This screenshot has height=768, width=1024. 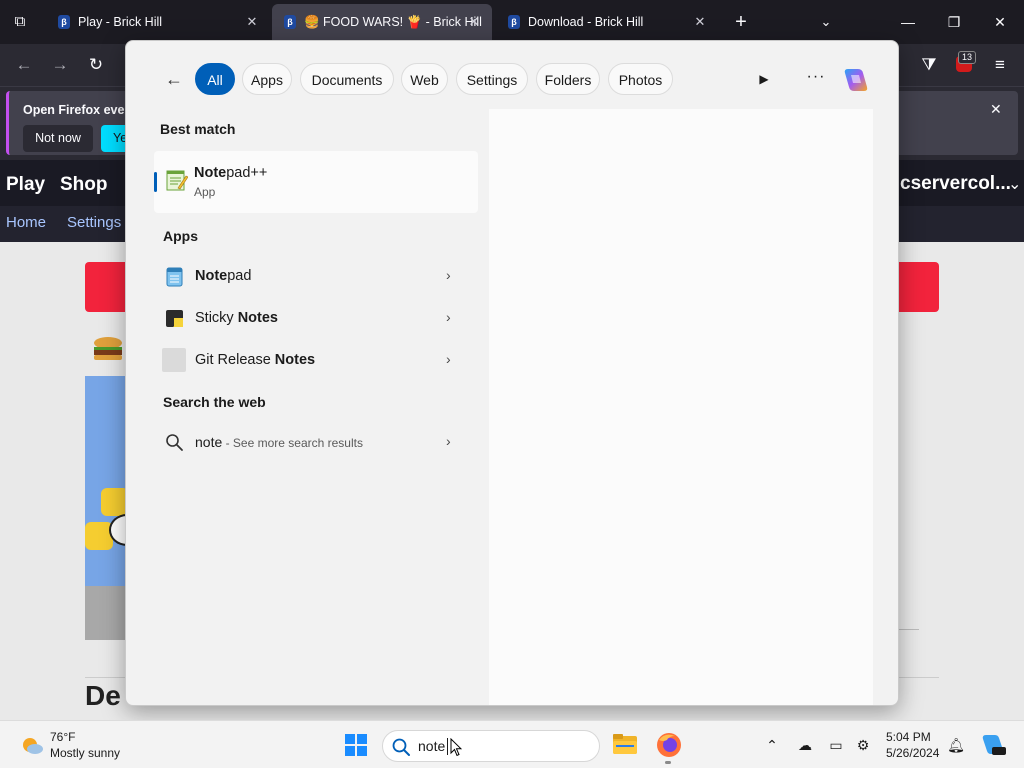 I want to click on filter-settings: Settings, so click(x=492, y=79).